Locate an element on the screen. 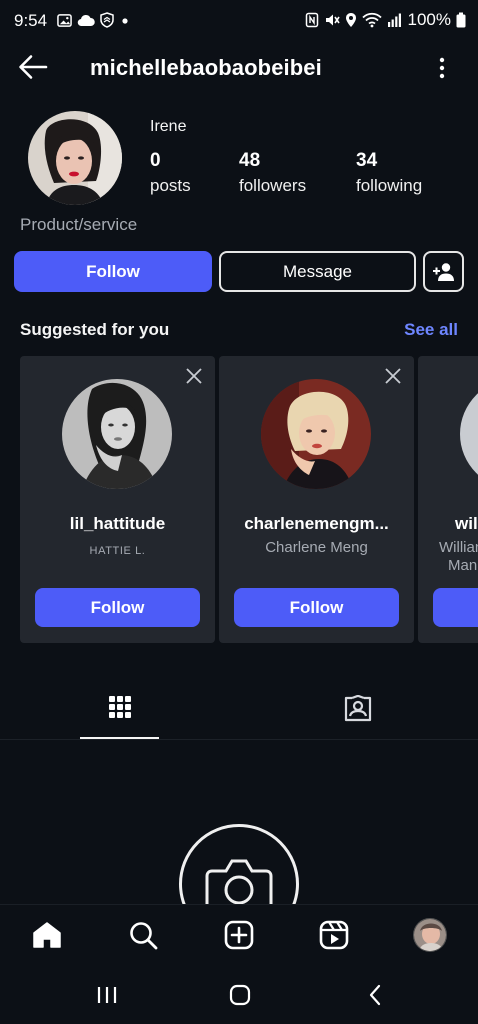 This screenshot has height=1024, width=478. suggested-follow-button is located at coordinates (455, 607).